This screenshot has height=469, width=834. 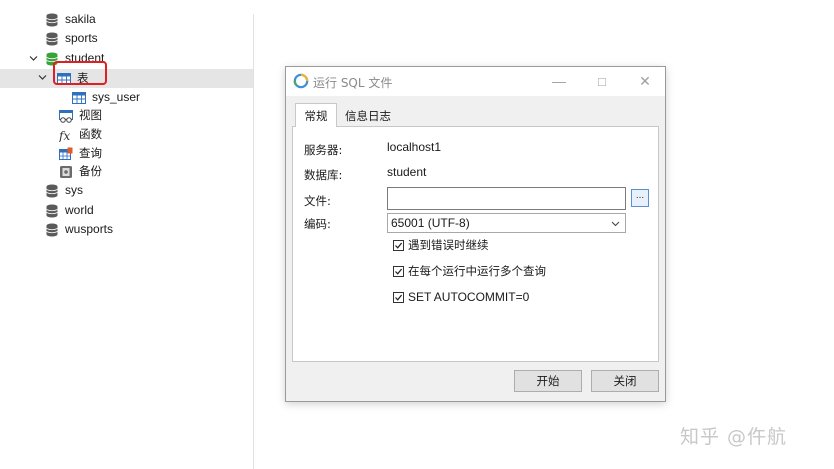 I want to click on annotation-highlight-box, so click(x=80, y=73).